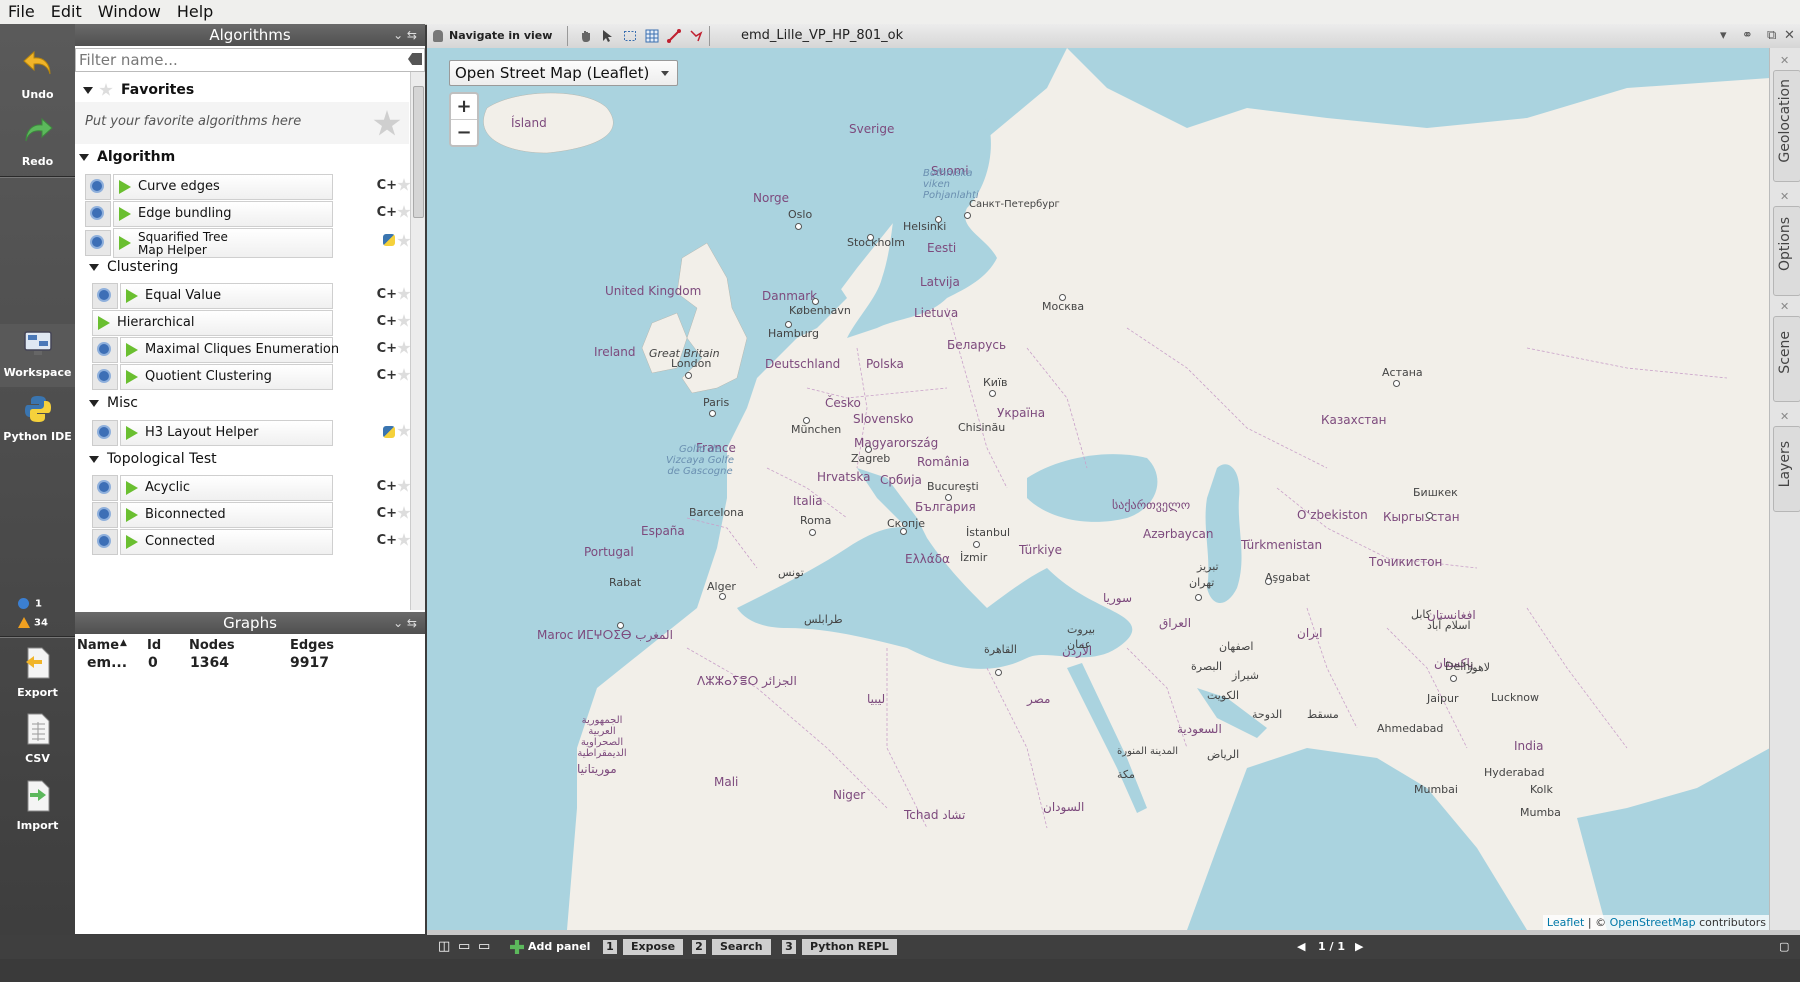  What do you see at coordinates (223, 187) in the screenshot?
I see `run-curve-edges-button: Curve edges` at bounding box center [223, 187].